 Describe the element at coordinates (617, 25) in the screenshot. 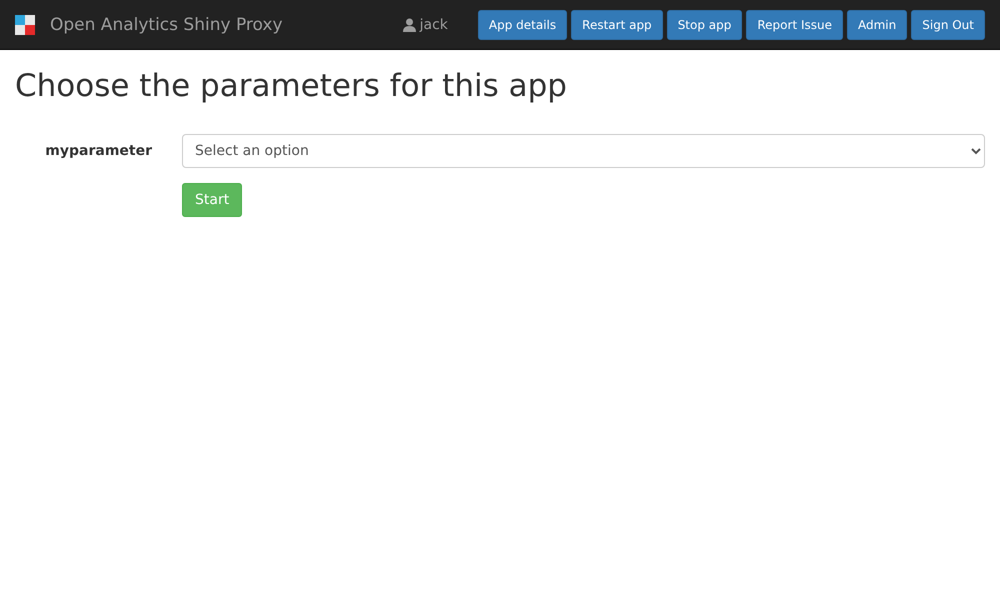

I see `nav-button: Restart app` at that location.